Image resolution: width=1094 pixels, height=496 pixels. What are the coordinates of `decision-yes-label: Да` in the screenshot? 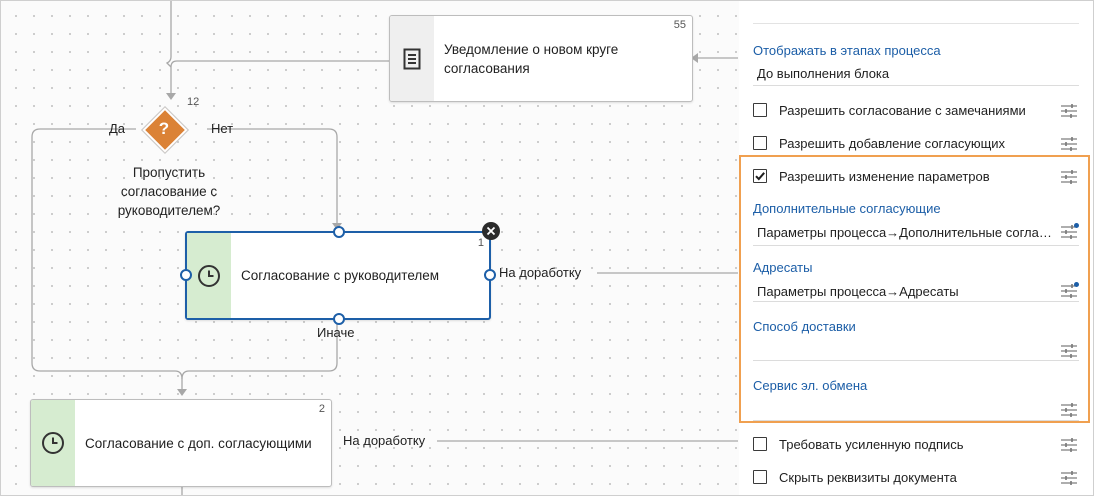 It's located at (117, 128).